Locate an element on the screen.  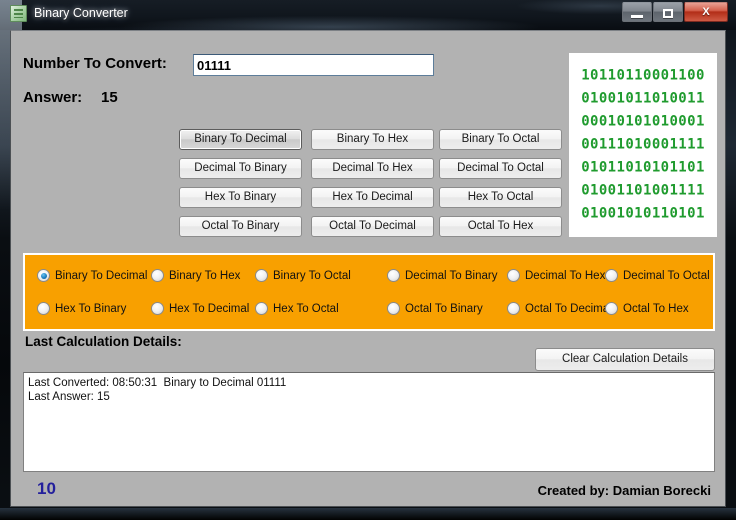
minimize-button is located at coordinates (637, 12).